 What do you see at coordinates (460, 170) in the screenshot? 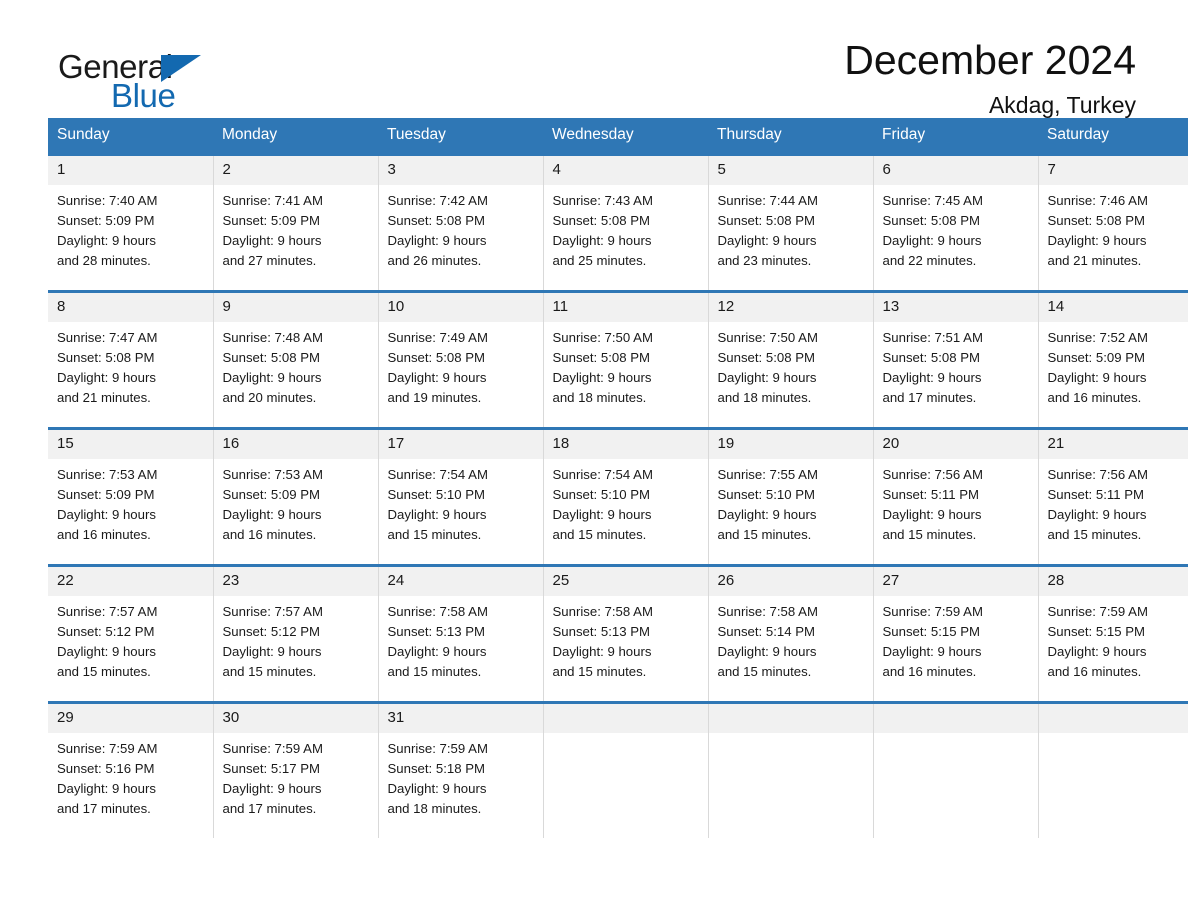
I see `day-number: 3` at bounding box center [460, 170].